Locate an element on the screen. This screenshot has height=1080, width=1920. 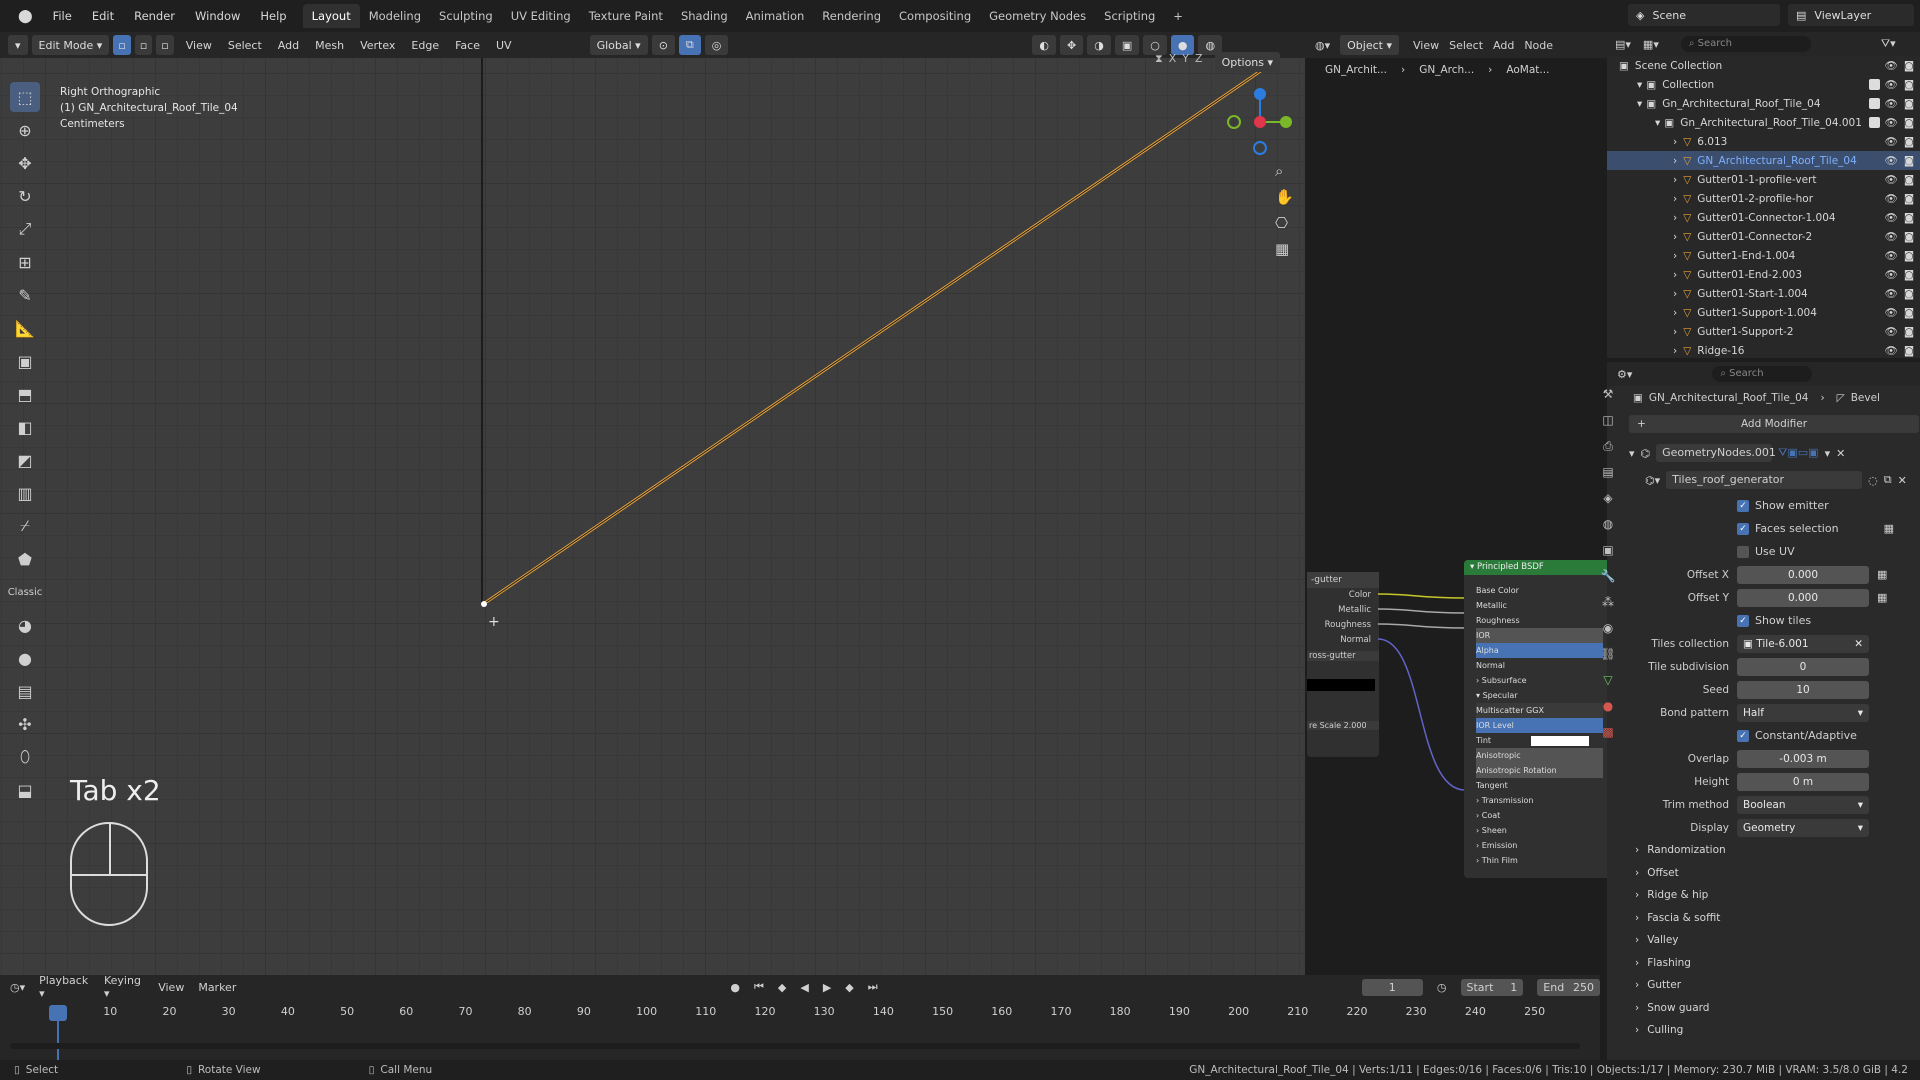
menu-vertex: Vertex is located at coordinates (377, 45).